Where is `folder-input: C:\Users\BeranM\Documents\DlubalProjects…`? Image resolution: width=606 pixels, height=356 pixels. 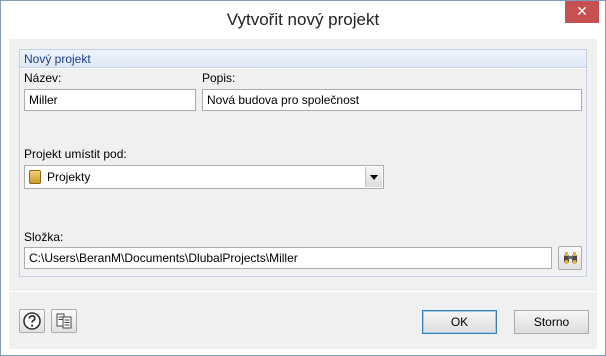 folder-input: C:\Users\BeranM\Documents\DlubalProjects… is located at coordinates (288, 258).